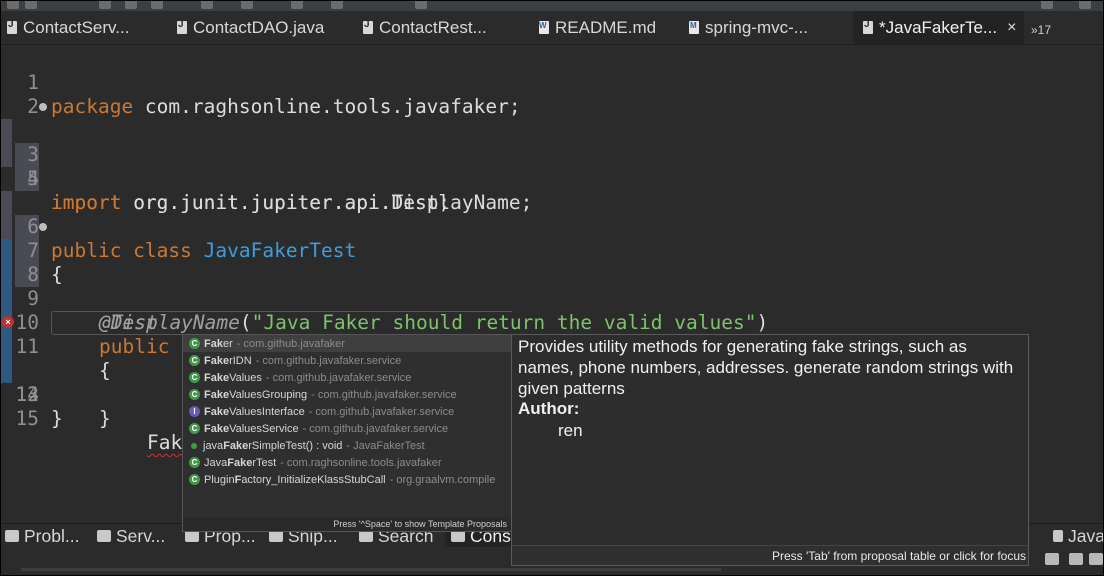 The width and height of the screenshot is (1104, 576). What do you see at coordinates (1096, 559) in the screenshot?
I see `maximize-icon` at bounding box center [1096, 559].